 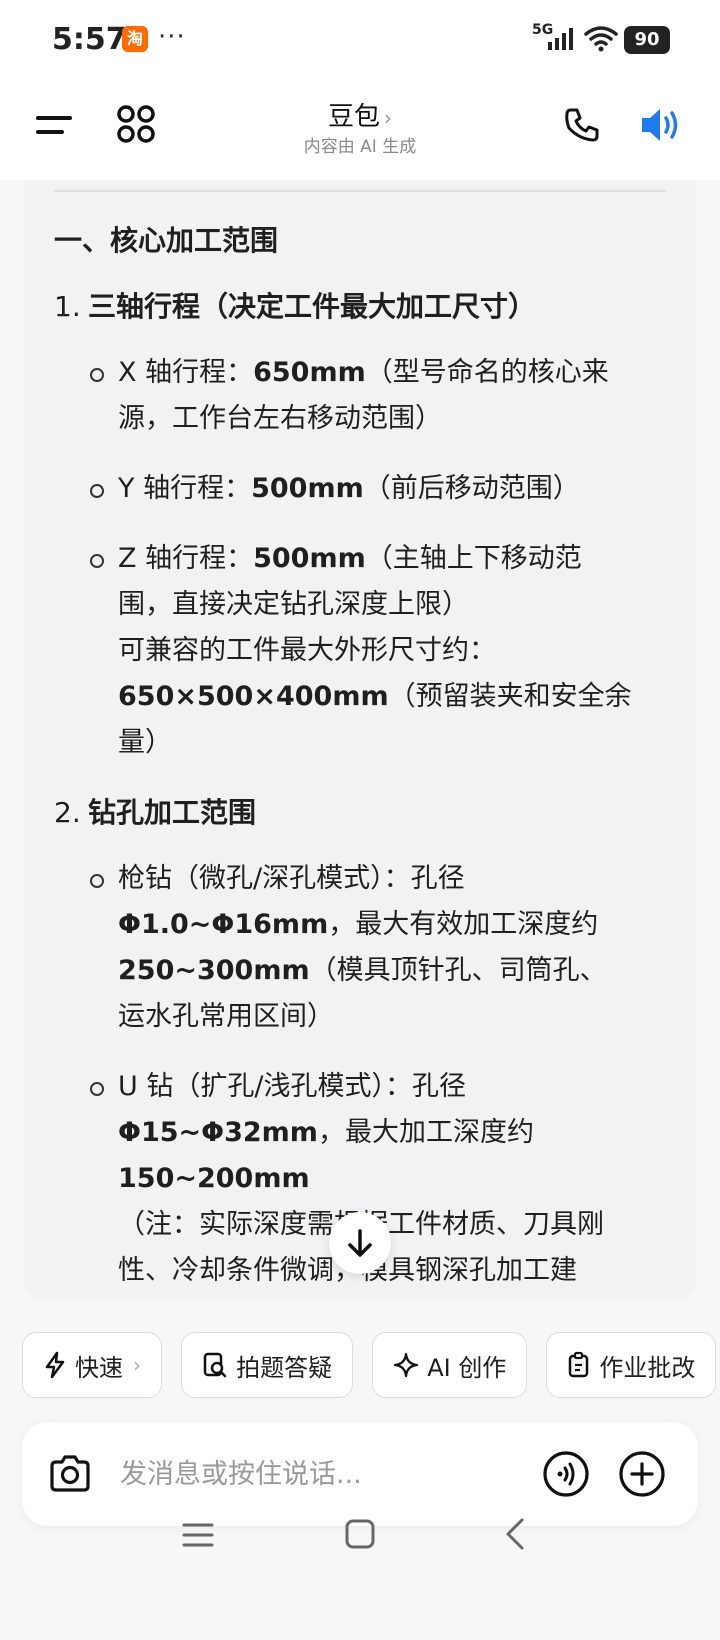 What do you see at coordinates (214, 1178) in the screenshot?
I see `bold-value: 150~200mm` at bounding box center [214, 1178].